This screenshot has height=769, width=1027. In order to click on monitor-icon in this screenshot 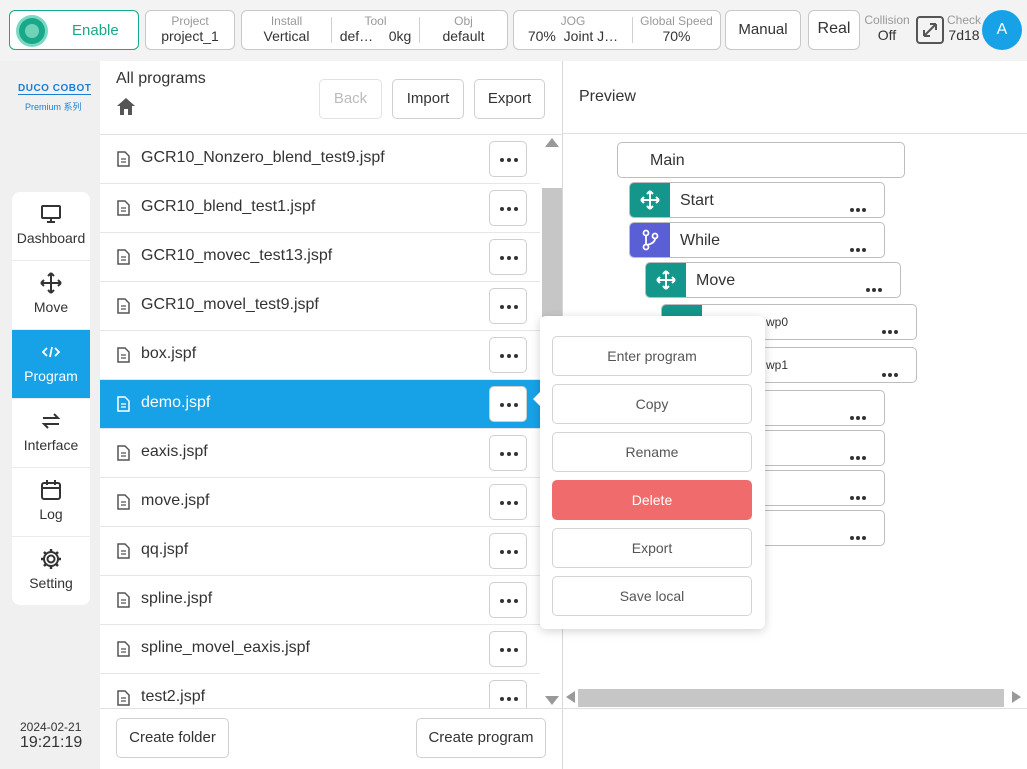, I will do `click(51, 214)`.